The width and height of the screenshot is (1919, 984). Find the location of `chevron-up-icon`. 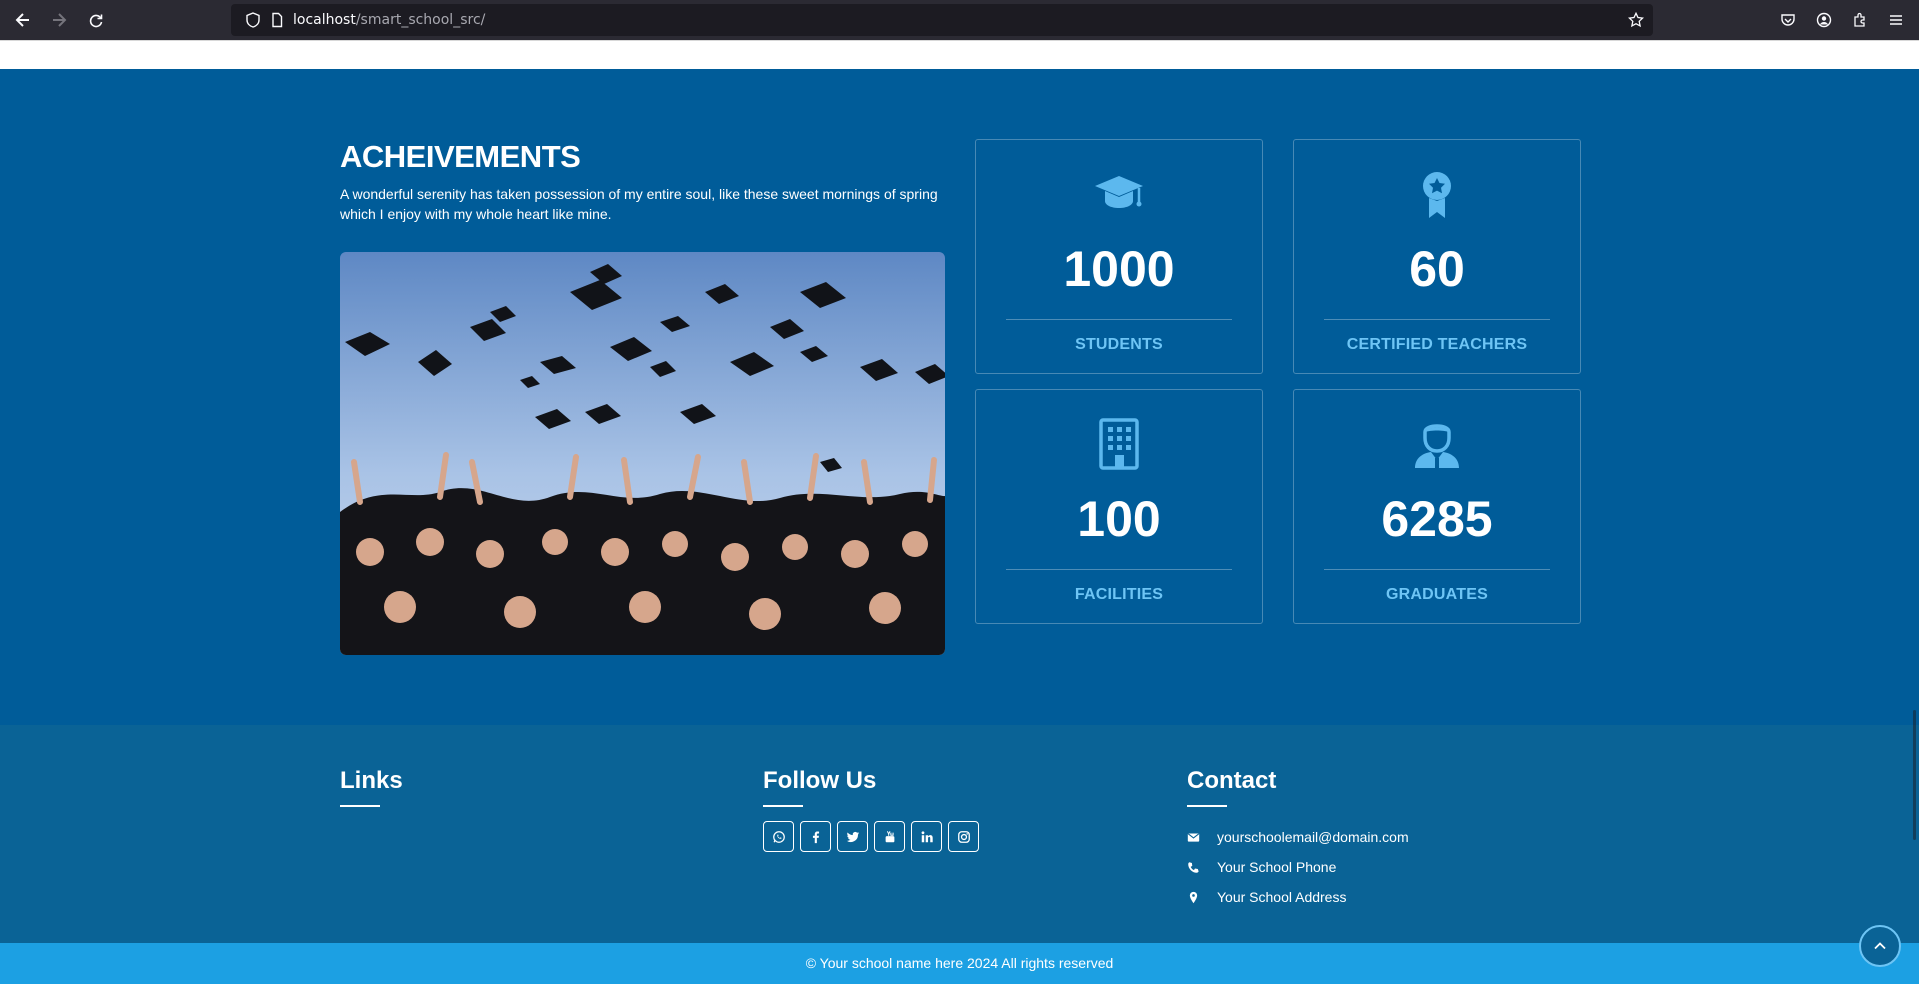

chevron-up-icon is located at coordinates (1880, 946).